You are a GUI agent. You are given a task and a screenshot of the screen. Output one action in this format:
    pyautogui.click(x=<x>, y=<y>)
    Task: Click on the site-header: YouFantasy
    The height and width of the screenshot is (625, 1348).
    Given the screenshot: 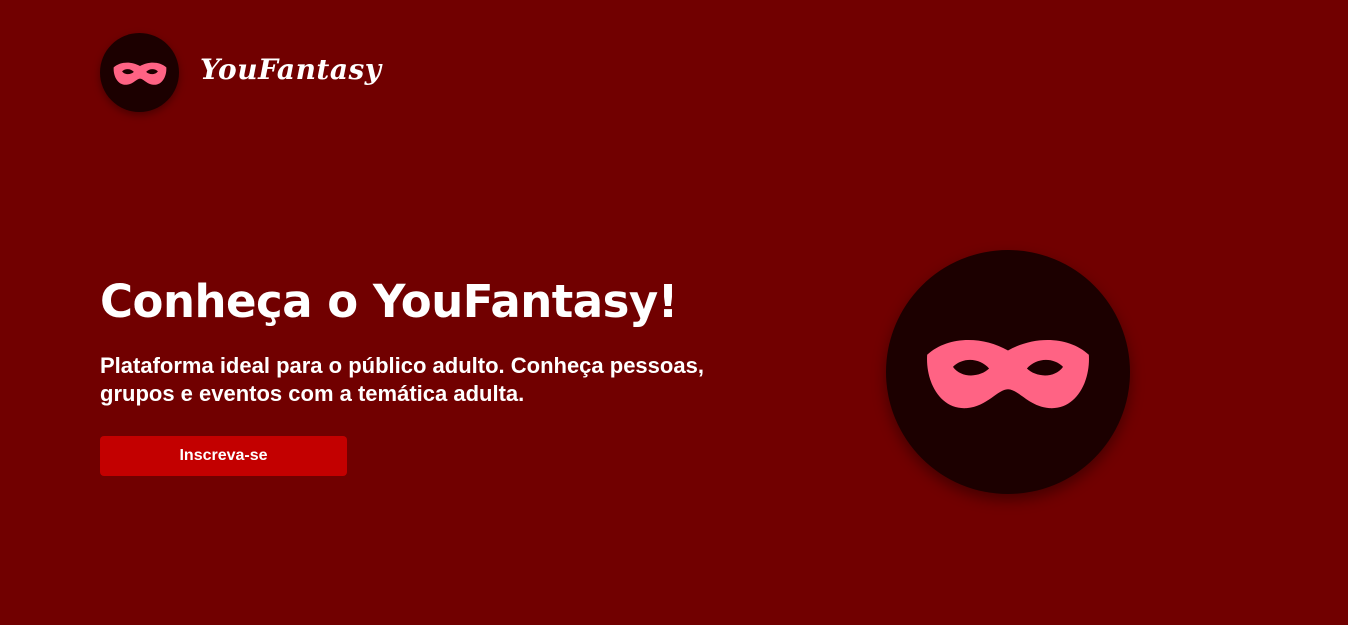 What is the action you would take?
    pyautogui.click(x=241, y=72)
    